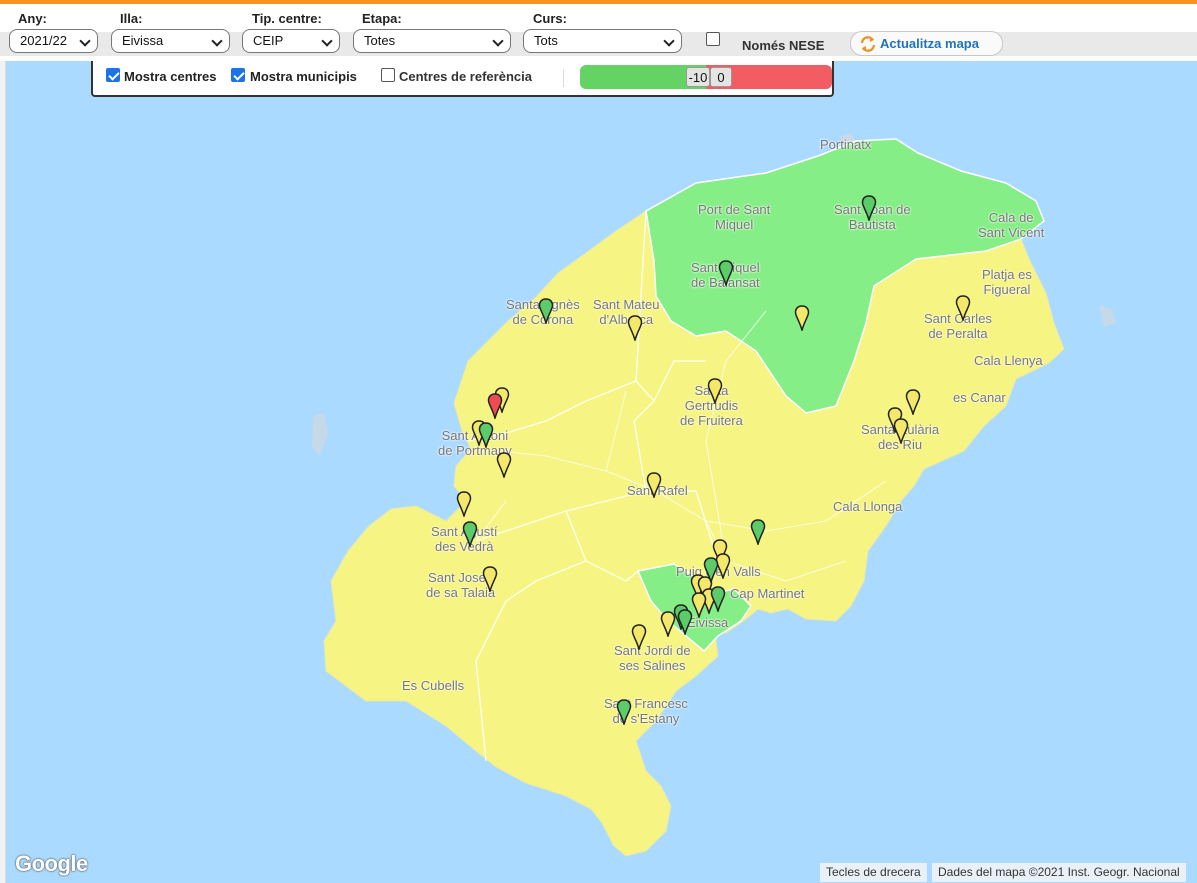  I want to click on year-label: Any:, so click(32, 18).